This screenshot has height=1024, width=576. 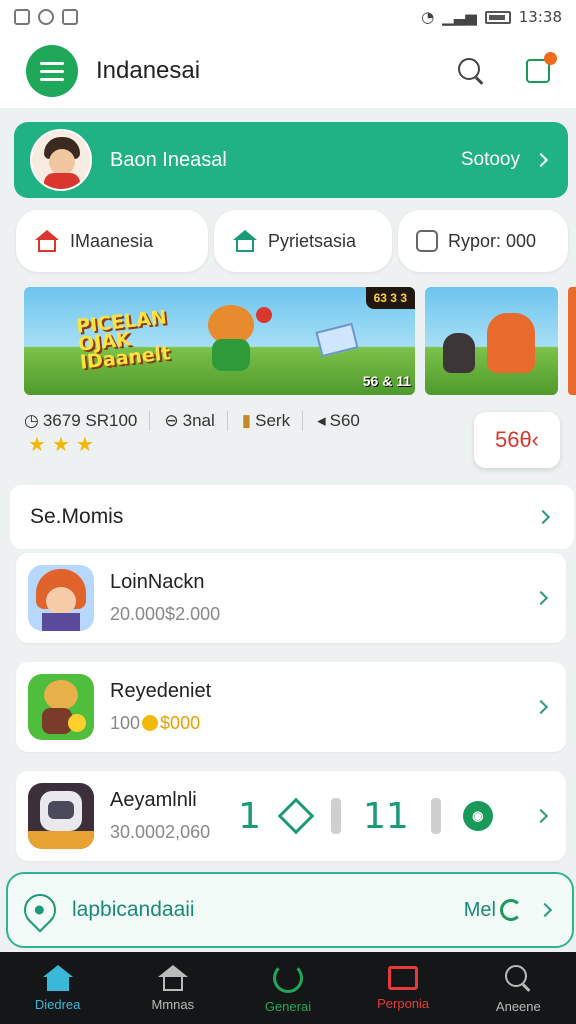 What do you see at coordinates (57, 977) in the screenshot?
I see `home-icon` at bounding box center [57, 977].